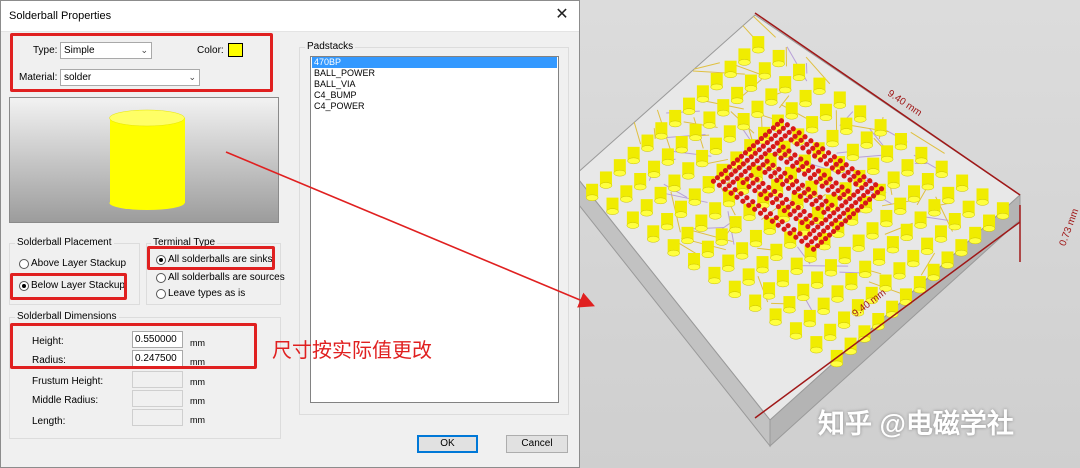 This screenshot has height=468, width=1080. Describe the element at coordinates (434, 62) in the screenshot. I see `list-item: 470BP` at that location.